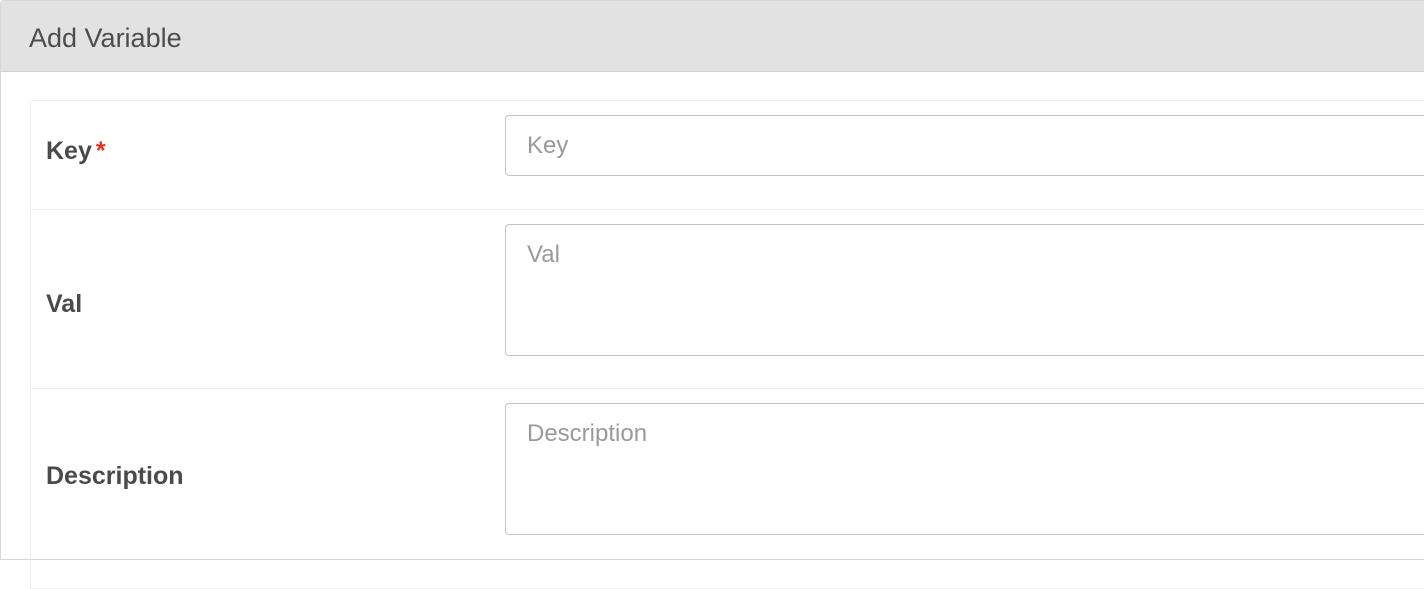  Describe the element at coordinates (105, 38) in the screenshot. I see `panel-title: Add Variable` at that location.